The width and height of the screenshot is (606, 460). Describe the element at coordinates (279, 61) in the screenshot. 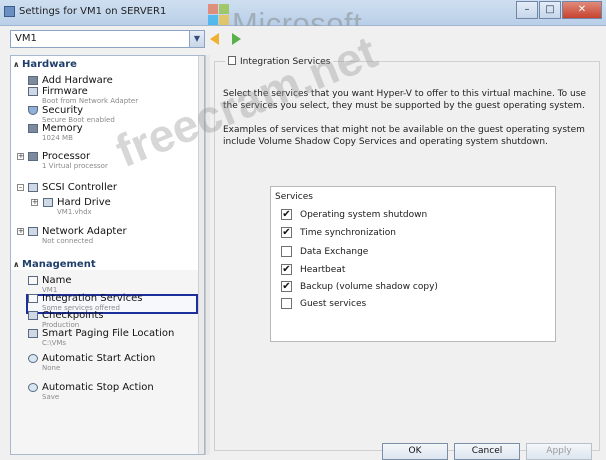

I see `panel-title: Integration Services` at that location.